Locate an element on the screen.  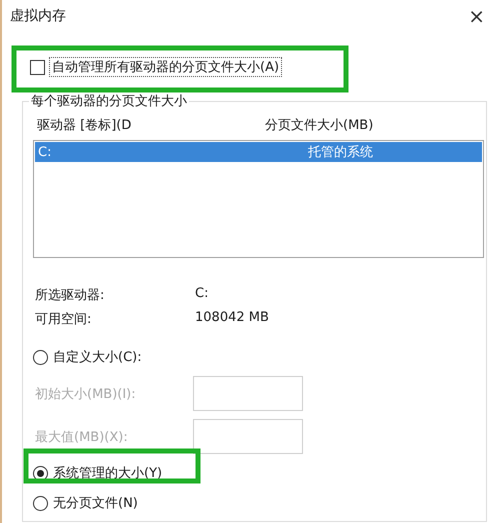
info-value: 108042 MB is located at coordinates (232, 318).